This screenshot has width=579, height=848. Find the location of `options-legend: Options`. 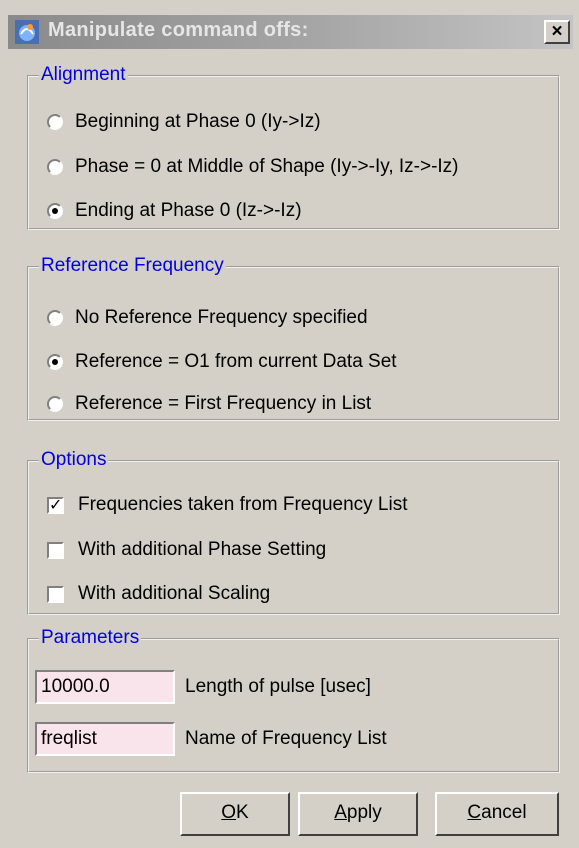

options-legend: Options is located at coordinates (74, 460).